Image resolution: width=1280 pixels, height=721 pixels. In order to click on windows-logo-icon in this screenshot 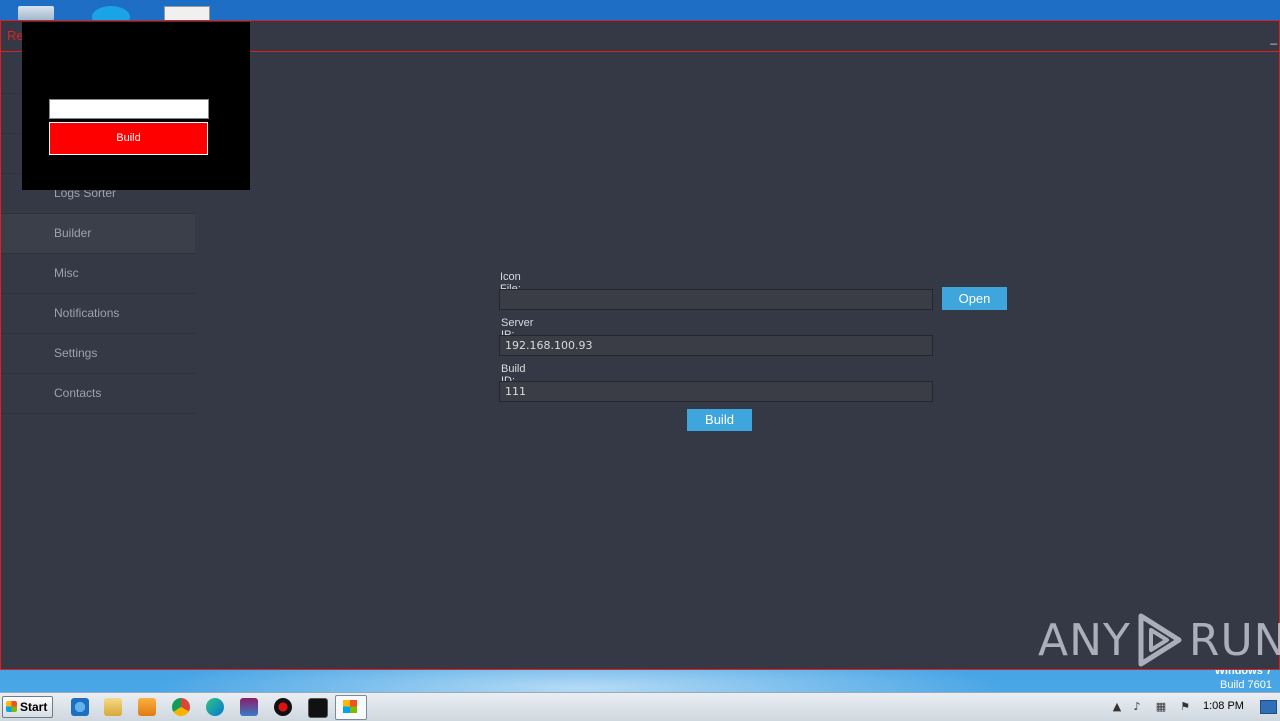, I will do `click(11, 706)`.